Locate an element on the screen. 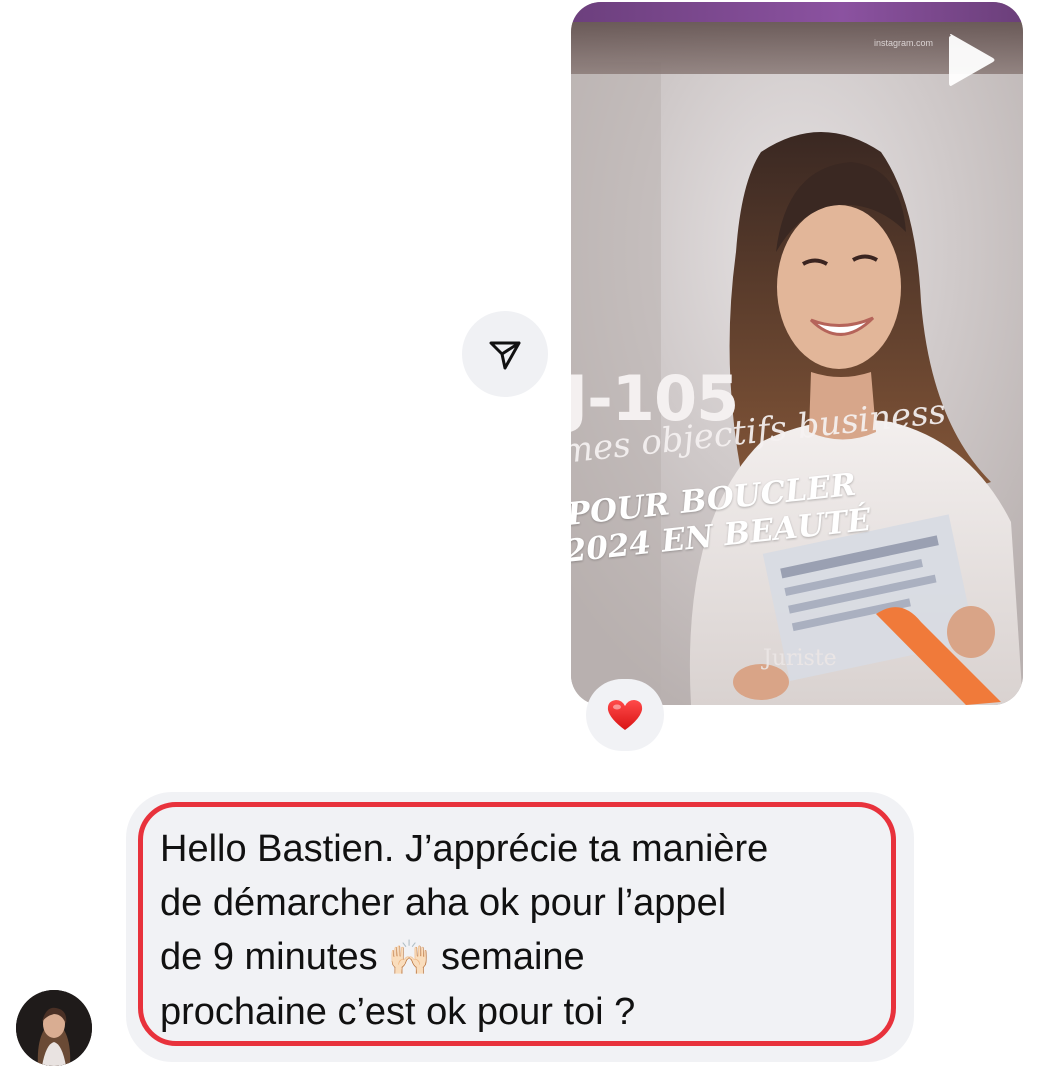  sender-avatar is located at coordinates (54, 1028).